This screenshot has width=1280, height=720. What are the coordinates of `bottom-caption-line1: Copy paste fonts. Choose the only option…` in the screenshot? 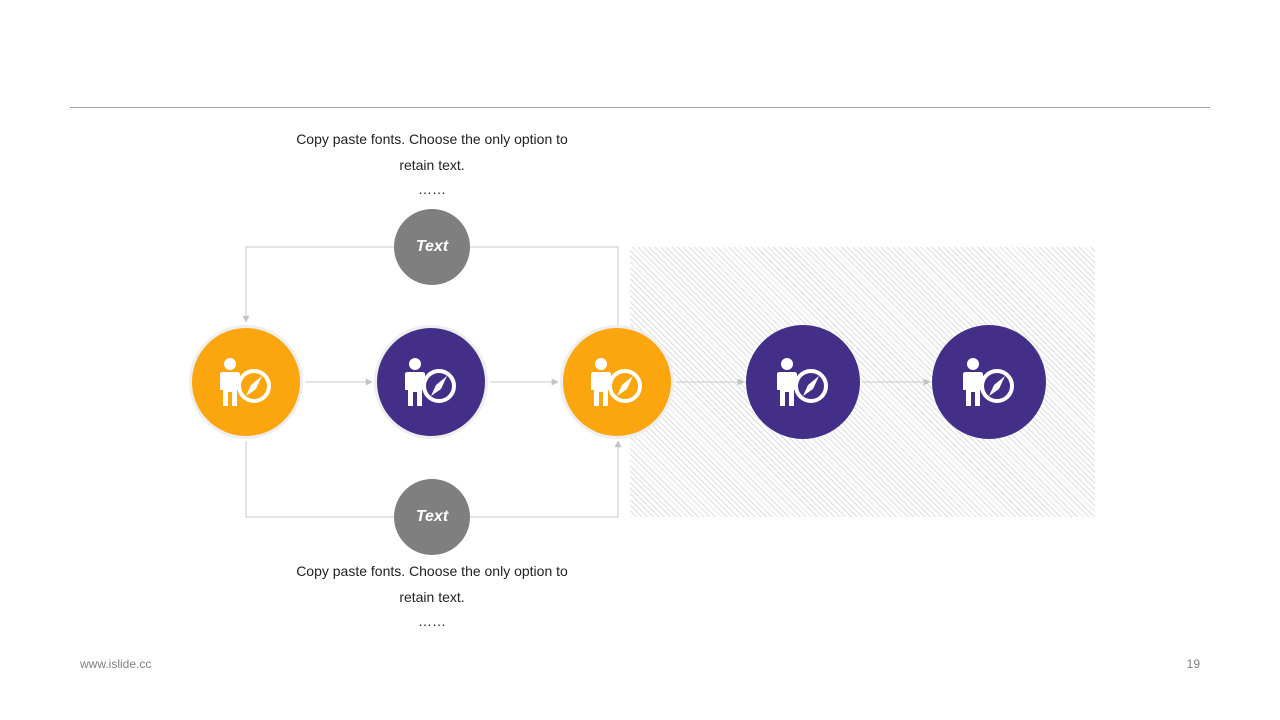 It's located at (432, 571).